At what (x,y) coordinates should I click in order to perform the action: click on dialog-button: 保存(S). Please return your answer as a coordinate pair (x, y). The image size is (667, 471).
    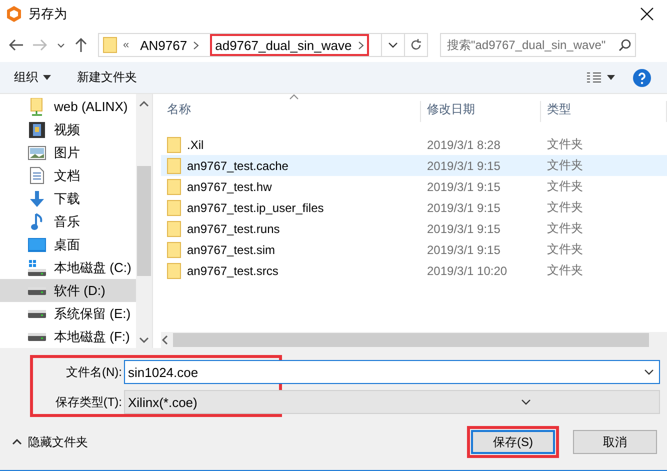
    Looking at the image, I should click on (513, 442).